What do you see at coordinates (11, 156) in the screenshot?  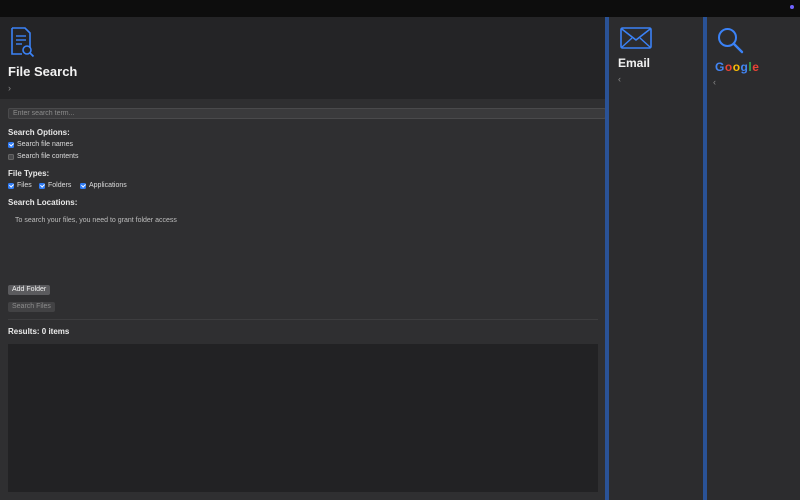 I see `checkbox-file-contents` at bounding box center [11, 156].